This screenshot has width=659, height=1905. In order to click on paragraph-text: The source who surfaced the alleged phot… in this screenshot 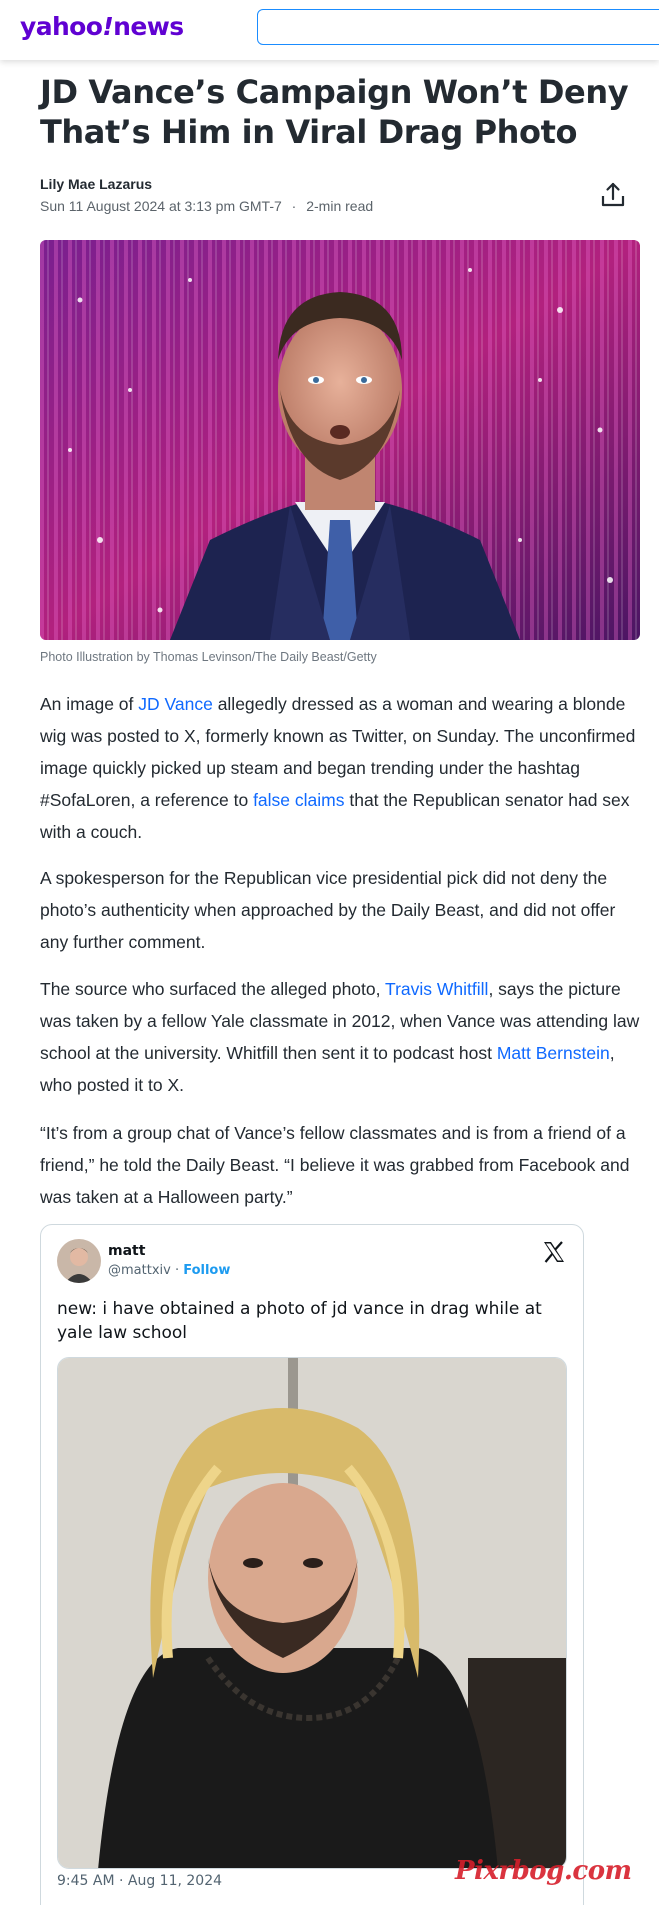, I will do `click(213, 989)`.